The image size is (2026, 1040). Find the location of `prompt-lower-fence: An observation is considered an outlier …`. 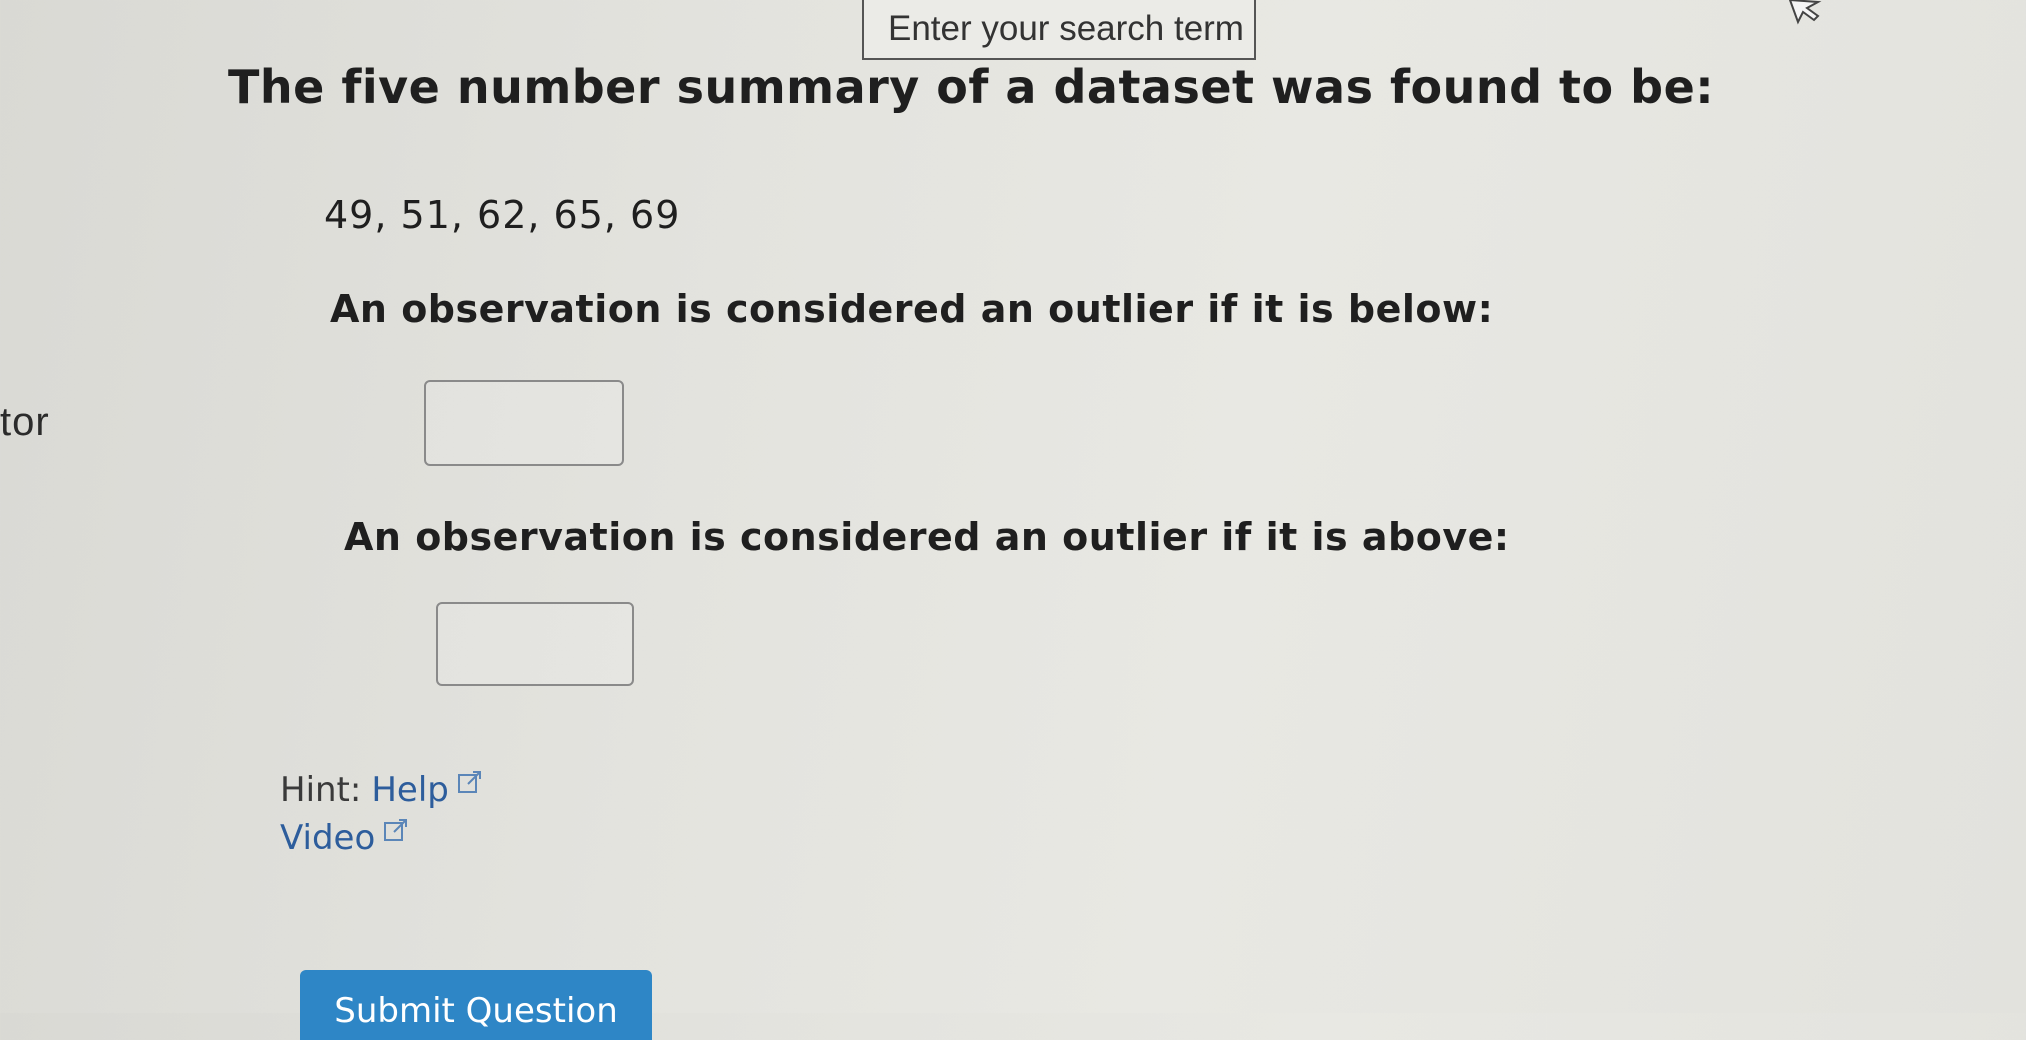

prompt-lower-fence: An observation is considered an outlier … is located at coordinates (912, 309).